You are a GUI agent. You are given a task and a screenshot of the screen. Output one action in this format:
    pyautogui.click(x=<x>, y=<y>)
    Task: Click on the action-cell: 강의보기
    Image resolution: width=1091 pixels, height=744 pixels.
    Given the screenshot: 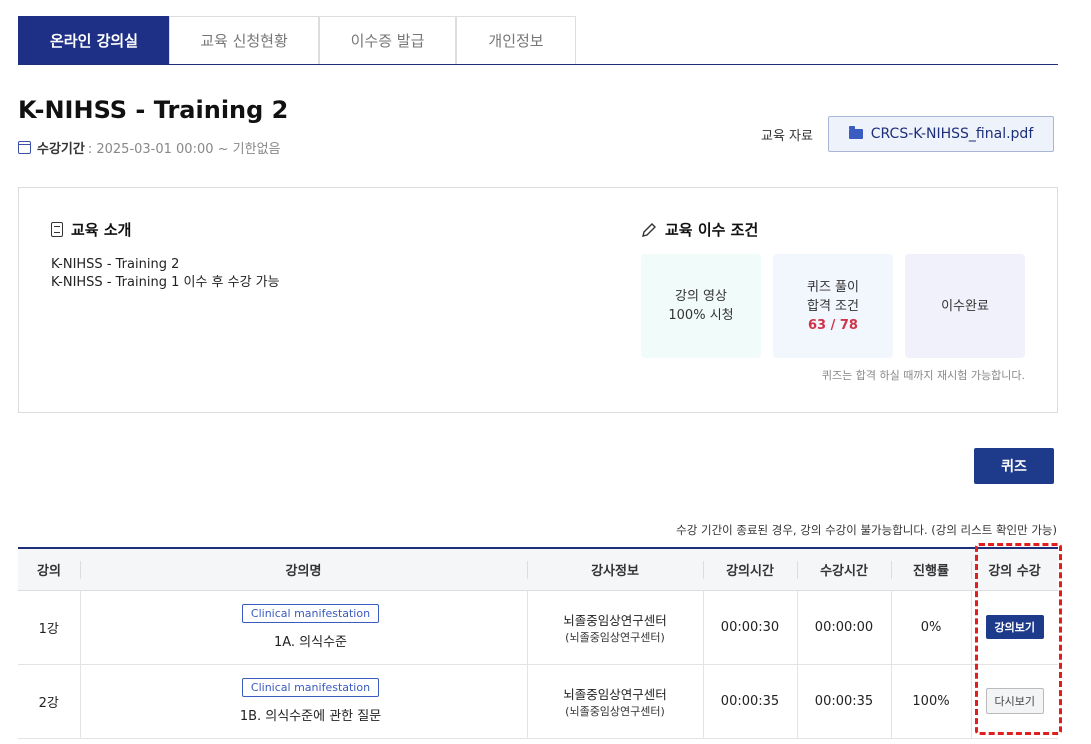 What is the action you would take?
    pyautogui.click(x=1014, y=627)
    